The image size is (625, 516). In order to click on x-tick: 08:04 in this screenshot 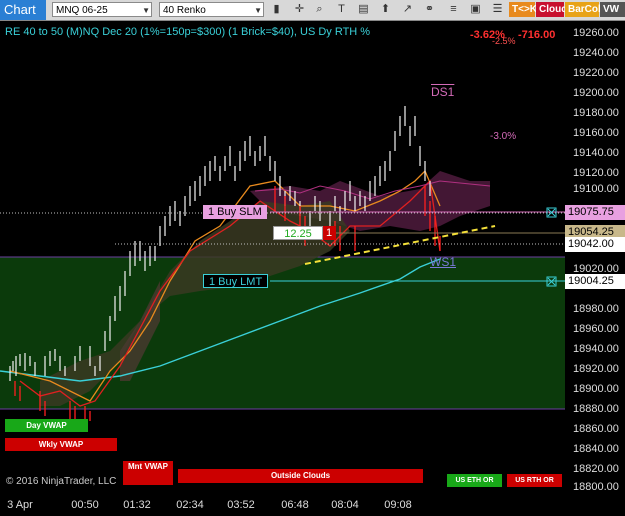, I will do `click(345, 505)`.